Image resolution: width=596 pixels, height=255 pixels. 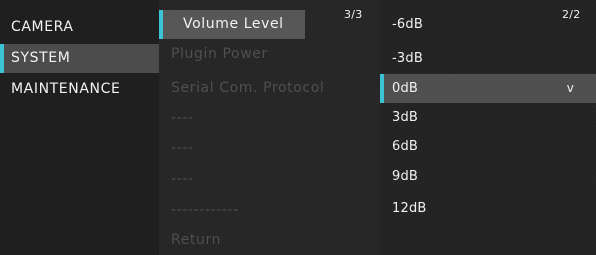 What do you see at coordinates (488, 24) in the screenshot?
I see `value-option: -6dB` at bounding box center [488, 24].